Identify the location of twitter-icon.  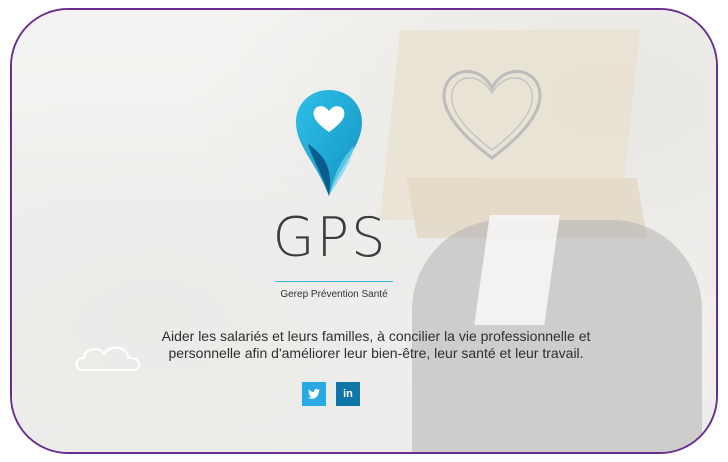
(314, 394).